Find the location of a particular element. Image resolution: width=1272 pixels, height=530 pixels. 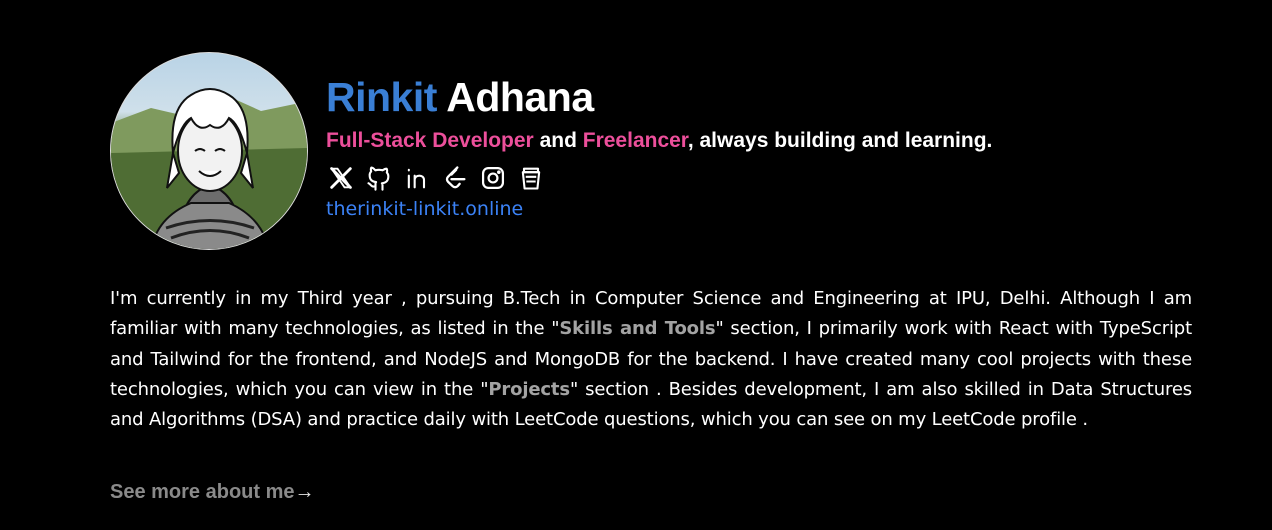

website-link: therinkit-linkit.online is located at coordinates (659, 209).